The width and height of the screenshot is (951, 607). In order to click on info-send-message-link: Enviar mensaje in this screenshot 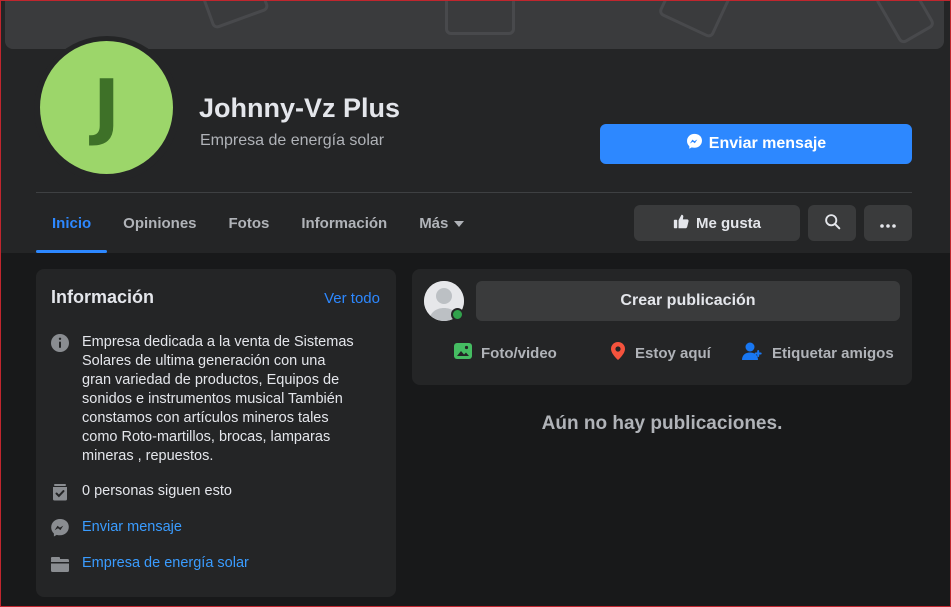, I will do `click(132, 528)`.